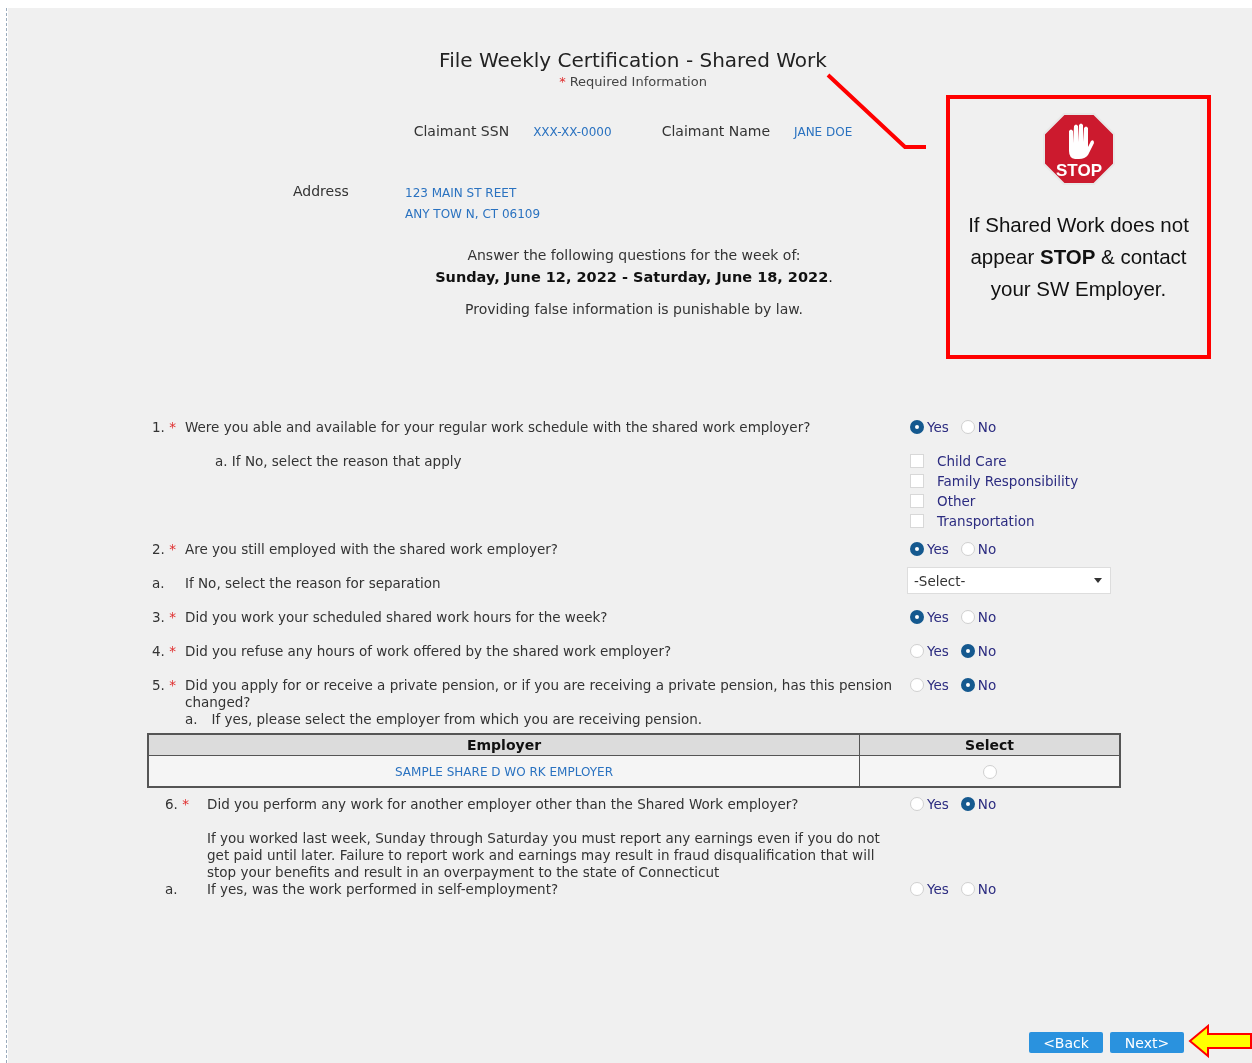 This screenshot has height=1063, width=1252. Describe the element at coordinates (823, 132) in the screenshot. I see `name-value: JANE DOE` at that location.